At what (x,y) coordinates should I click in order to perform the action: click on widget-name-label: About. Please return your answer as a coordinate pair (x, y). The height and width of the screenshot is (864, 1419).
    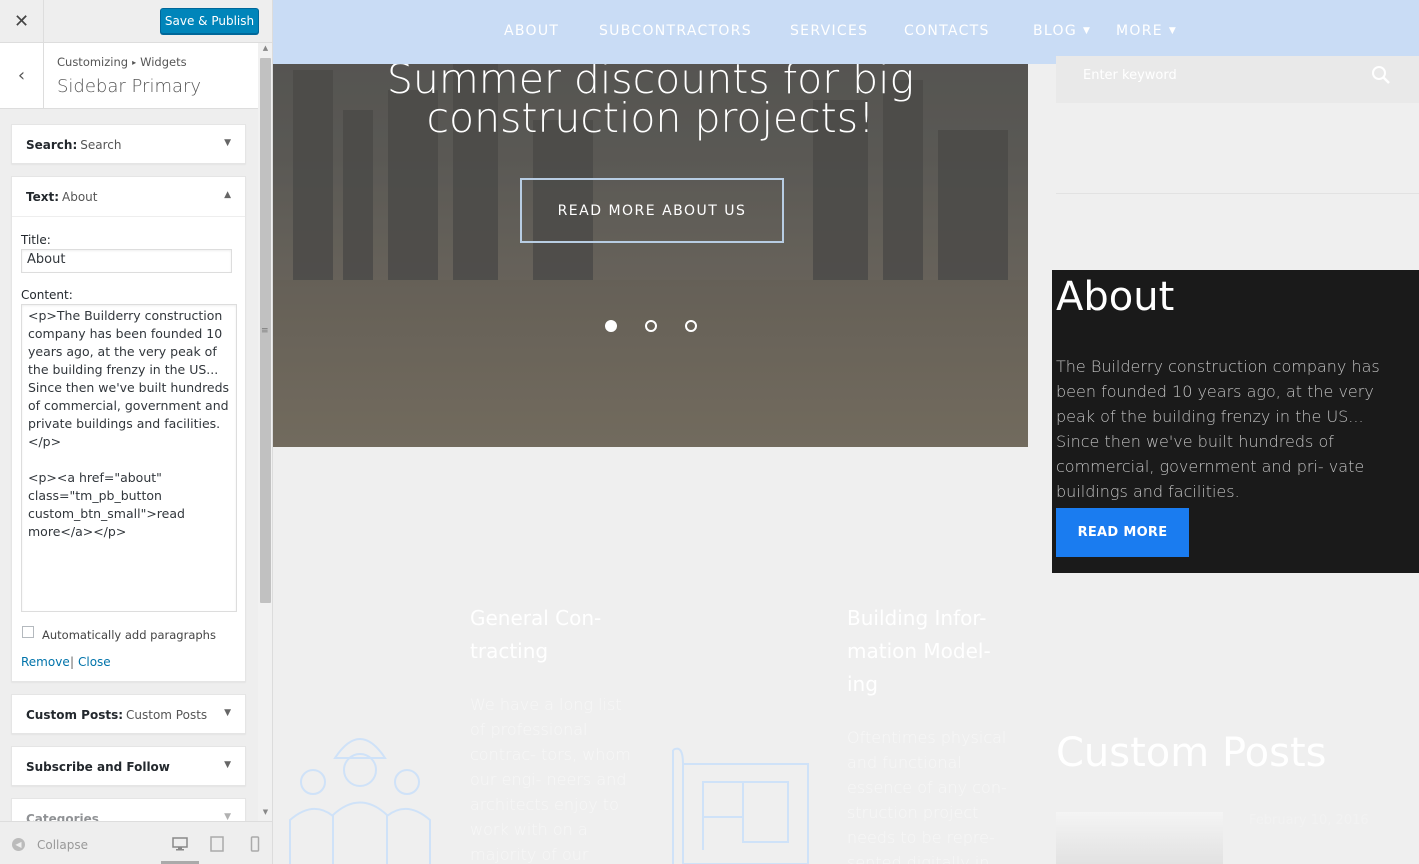
    Looking at the image, I should click on (80, 196).